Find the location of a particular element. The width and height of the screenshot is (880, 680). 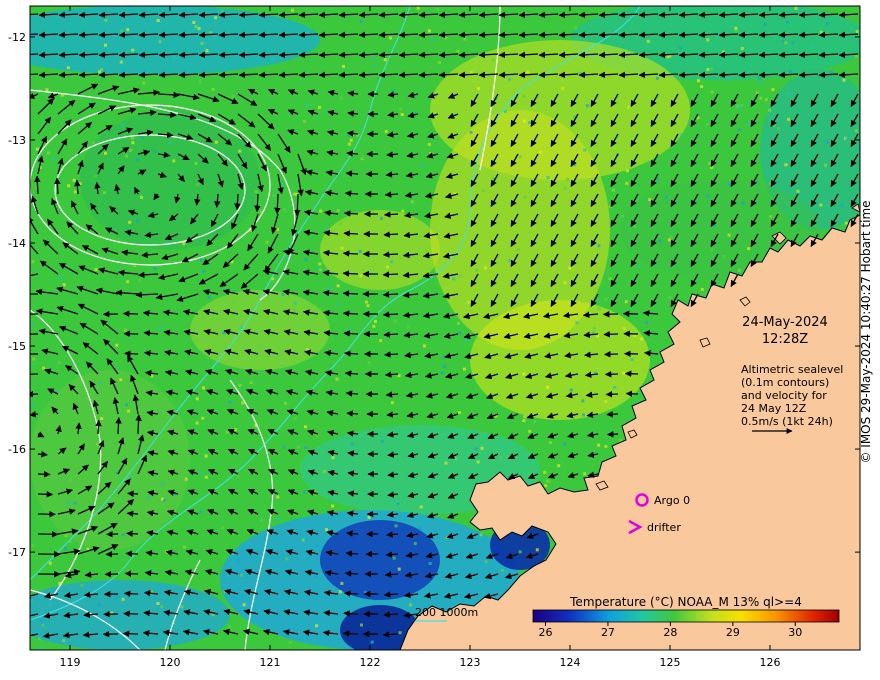

drifter-label: drifter is located at coordinates (664, 527).